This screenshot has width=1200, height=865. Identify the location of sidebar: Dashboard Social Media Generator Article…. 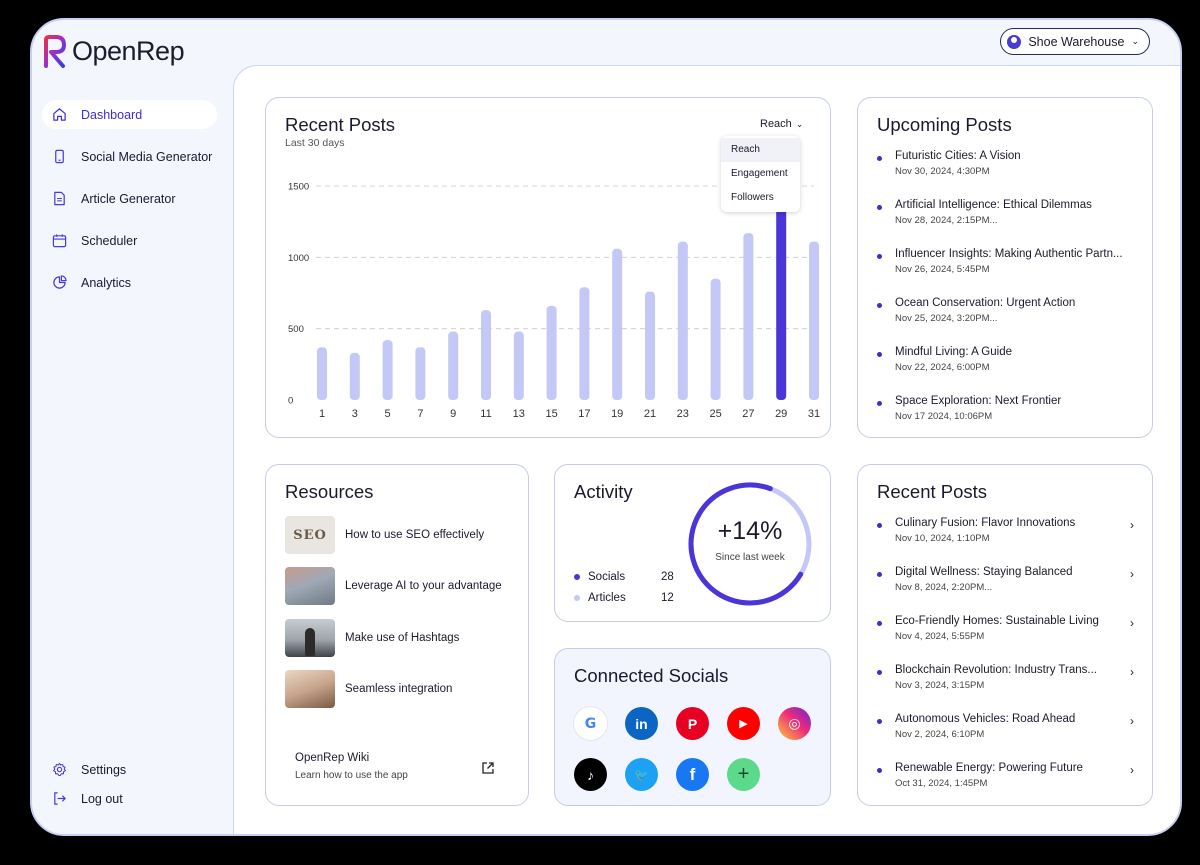
(132, 205).